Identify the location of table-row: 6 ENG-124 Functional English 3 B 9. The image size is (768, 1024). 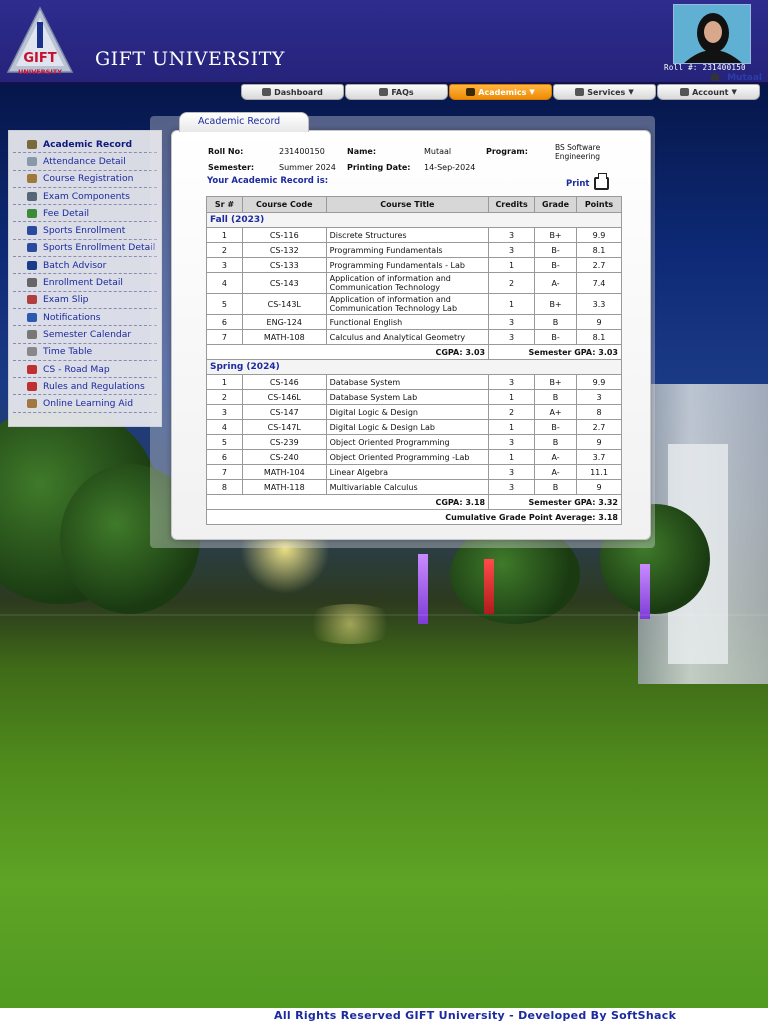
(414, 322).